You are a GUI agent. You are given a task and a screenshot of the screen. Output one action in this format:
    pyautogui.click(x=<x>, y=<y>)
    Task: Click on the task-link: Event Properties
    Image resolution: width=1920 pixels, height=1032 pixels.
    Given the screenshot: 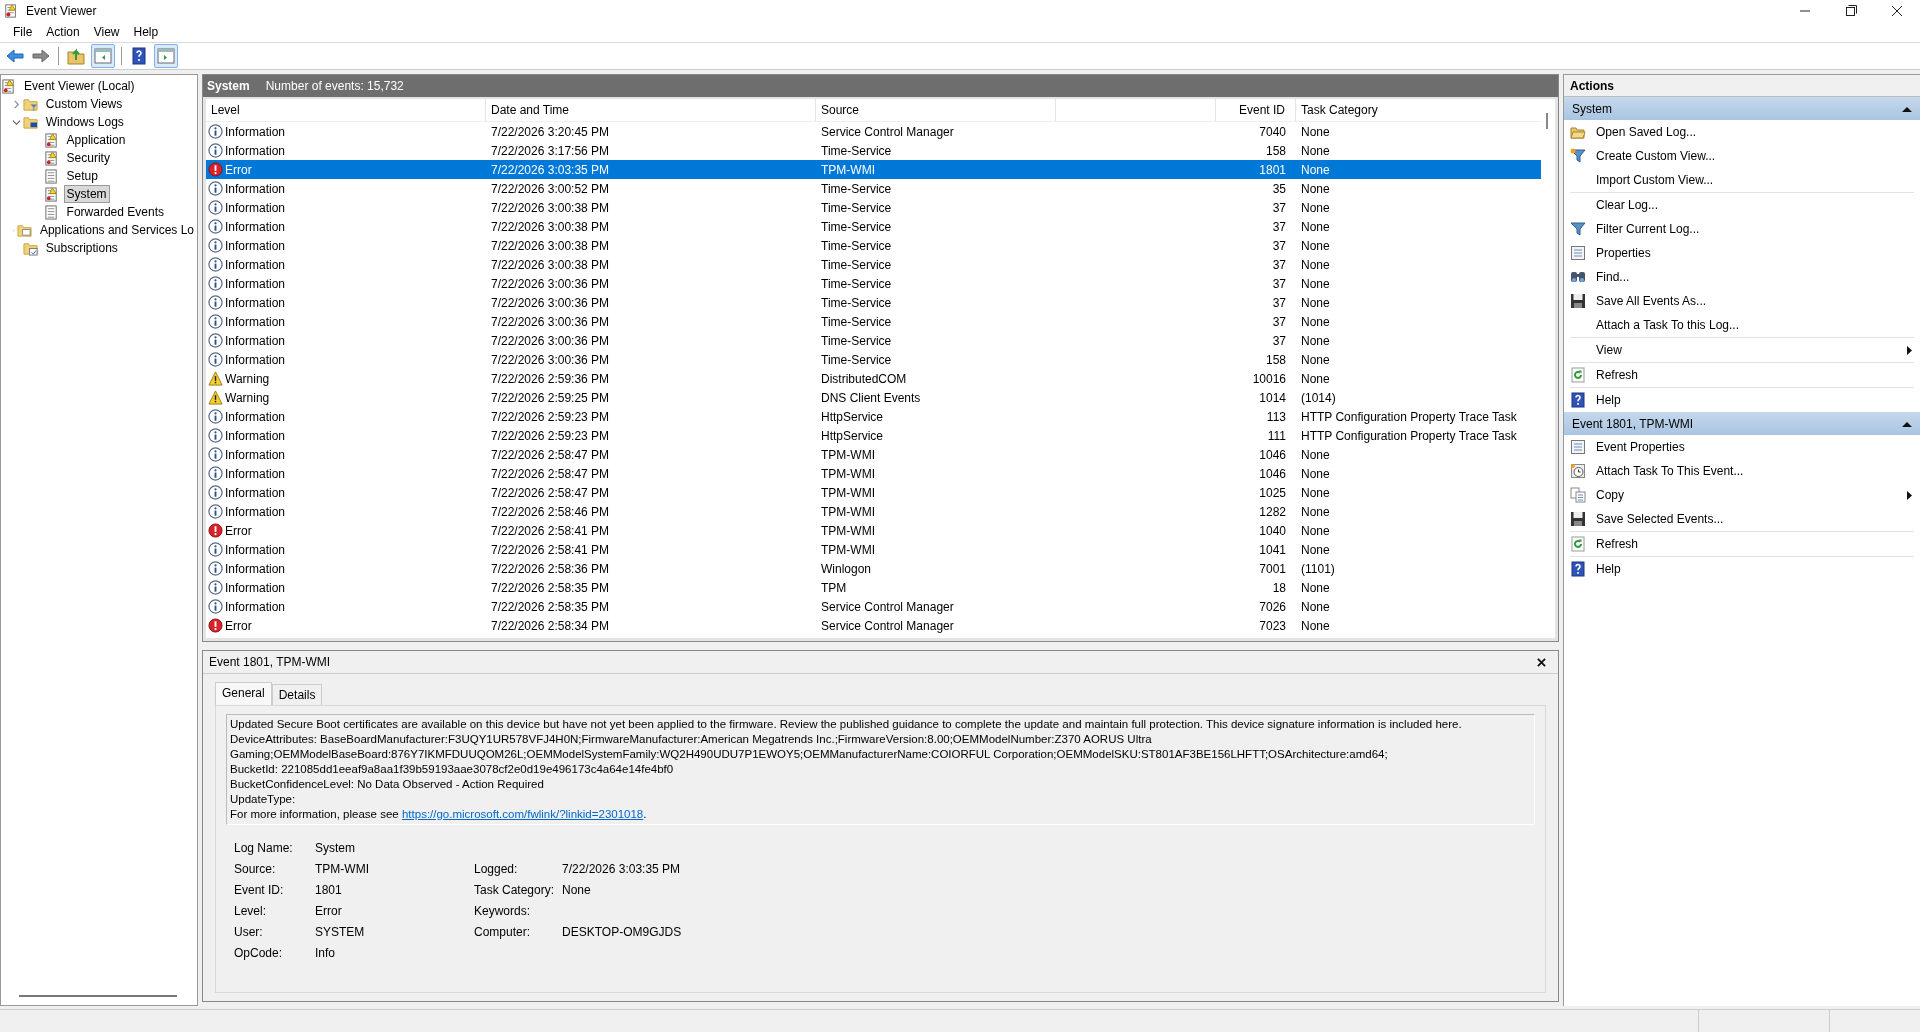 What is the action you would take?
    pyautogui.click(x=1742, y=447)
    